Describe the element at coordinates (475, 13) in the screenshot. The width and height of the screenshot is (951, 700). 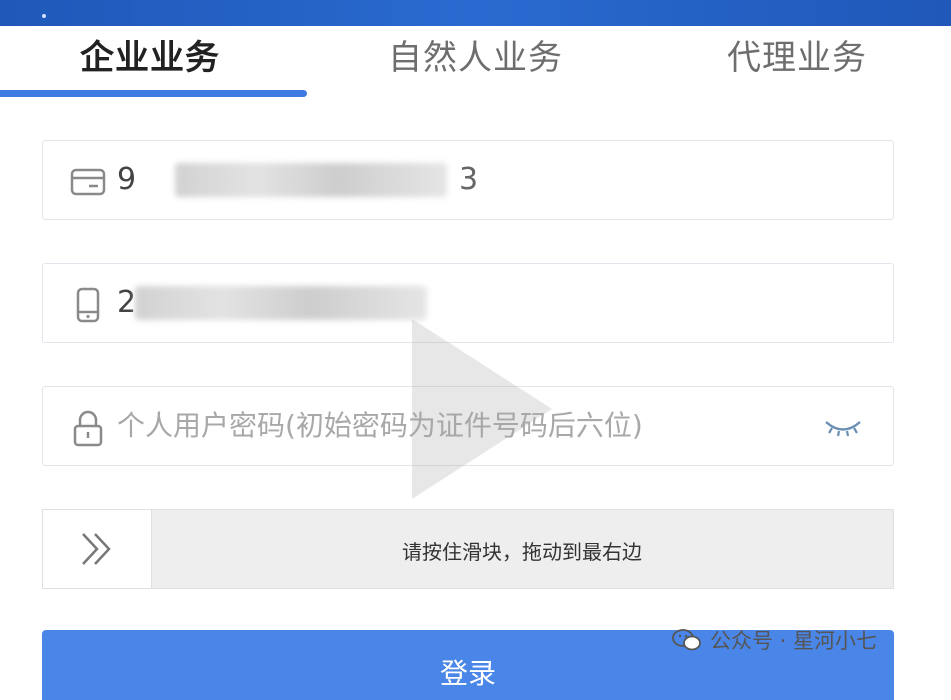
I see `window-top-strip` at that location.